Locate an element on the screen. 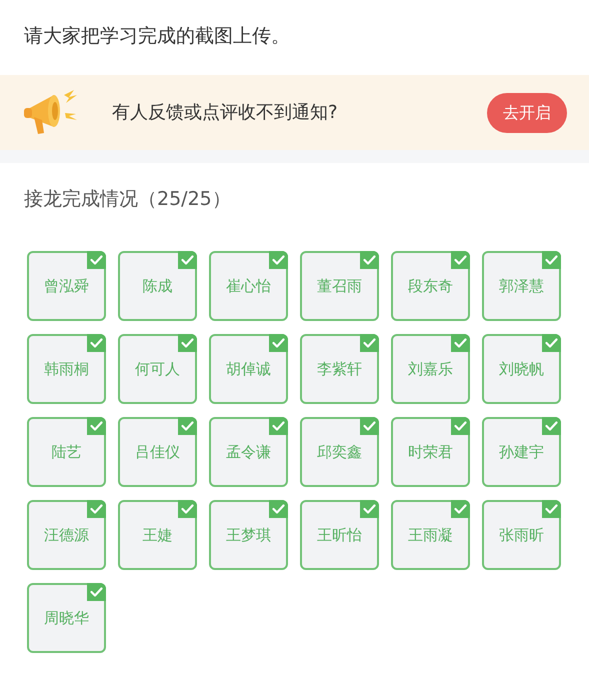  member-name: 孟令谦 is located at coordinates (248, 452).